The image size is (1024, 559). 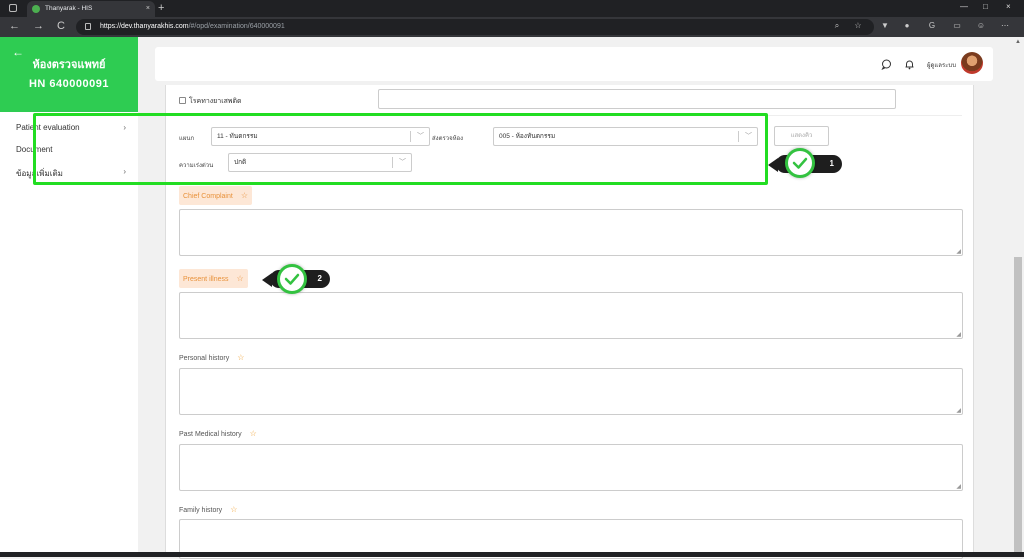 I want to click on chat-icon, so click(x=886, y=66).